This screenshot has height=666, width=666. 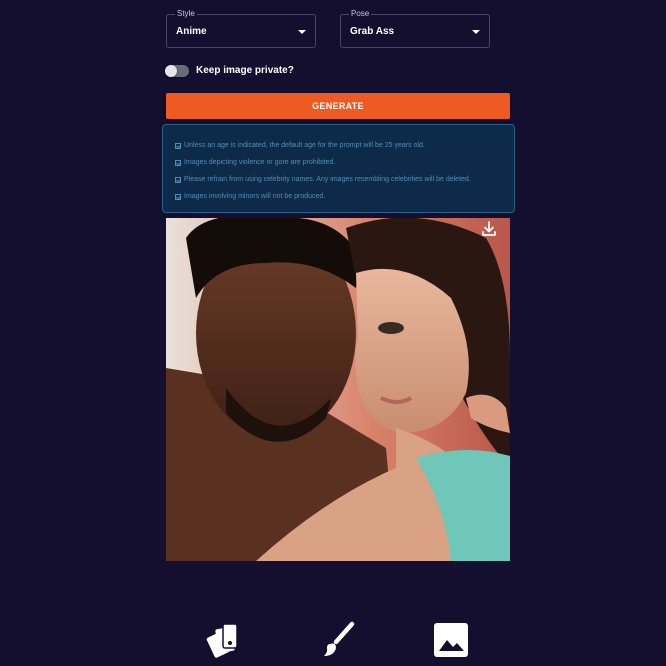 I want to click on style-select-value: Anime, so click(x=191, y=31).